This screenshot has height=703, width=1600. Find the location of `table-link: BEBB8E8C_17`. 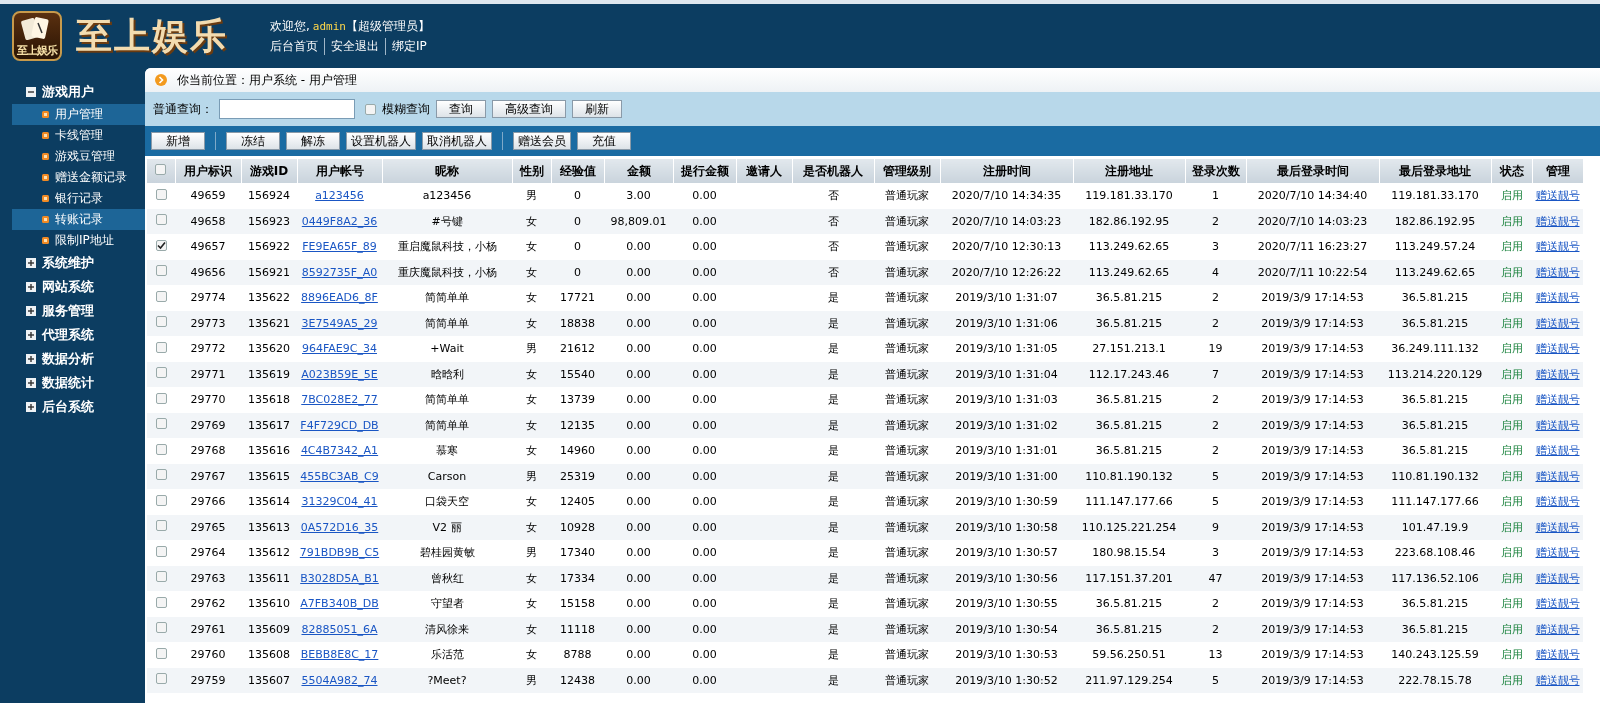

table-link: BEBB8E8C_17 is located at coordinates (339, 655).